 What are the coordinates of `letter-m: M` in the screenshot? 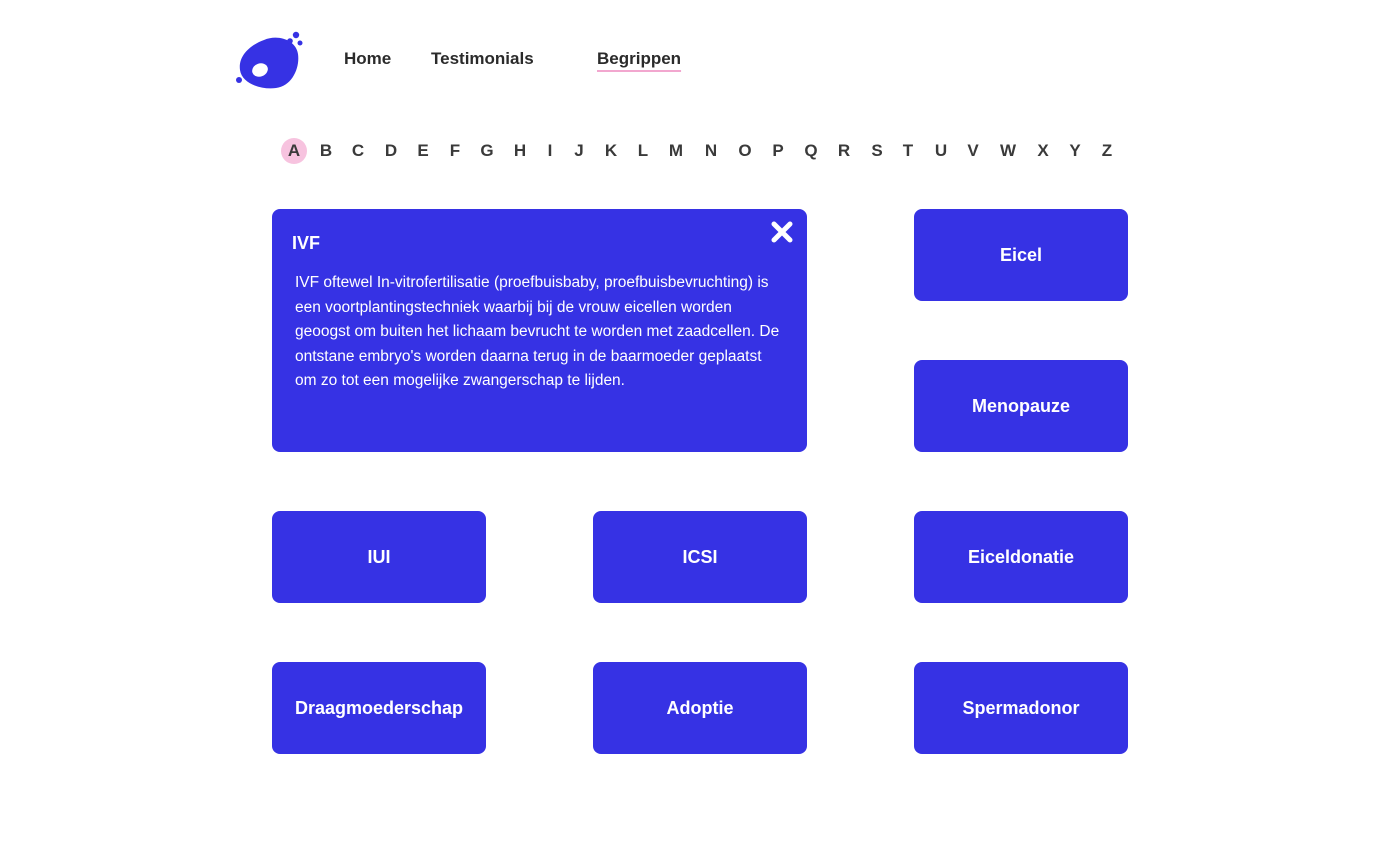 It's located at (676, 151).